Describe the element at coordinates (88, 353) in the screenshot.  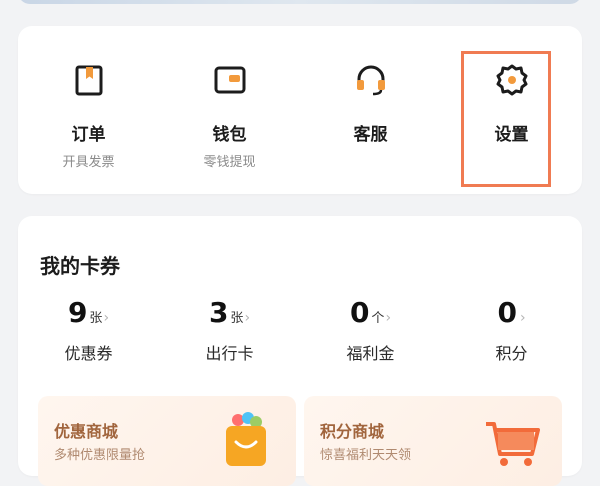
I see `coupon-label: 优惠券` at that location.